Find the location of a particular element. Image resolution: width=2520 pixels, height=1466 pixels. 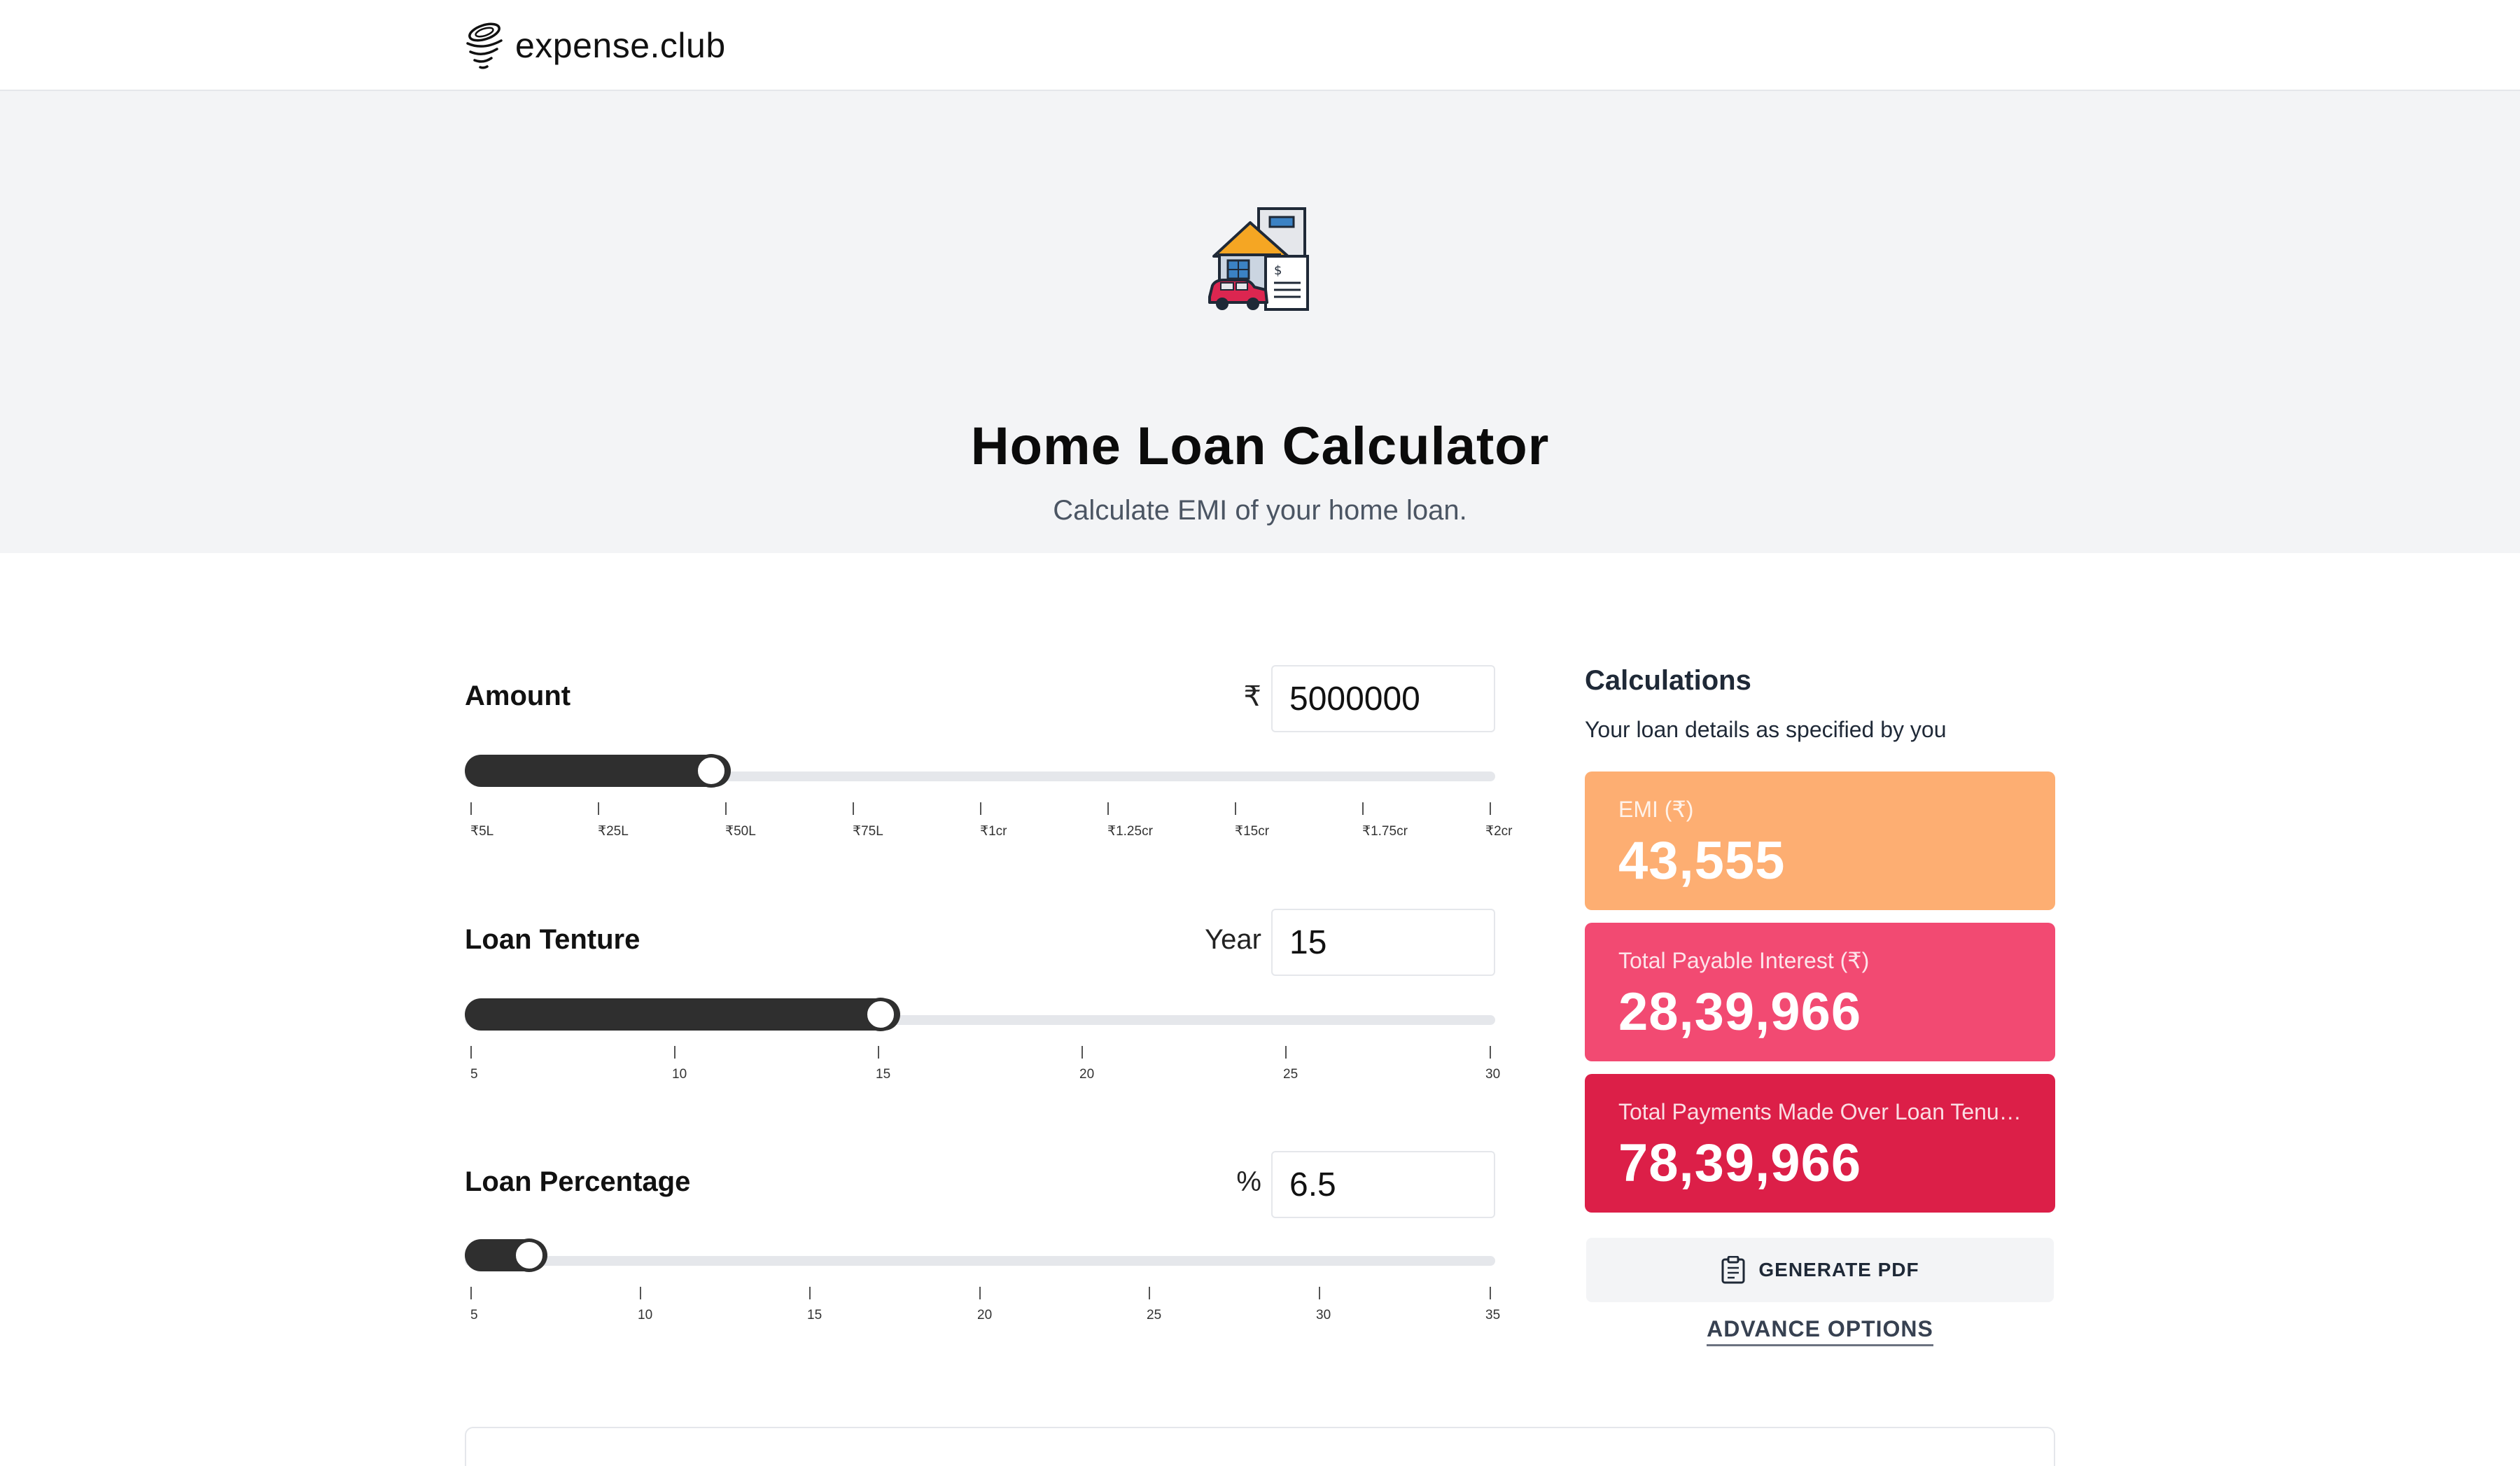

amount-slider-fill is located at coordinates (598, 771).